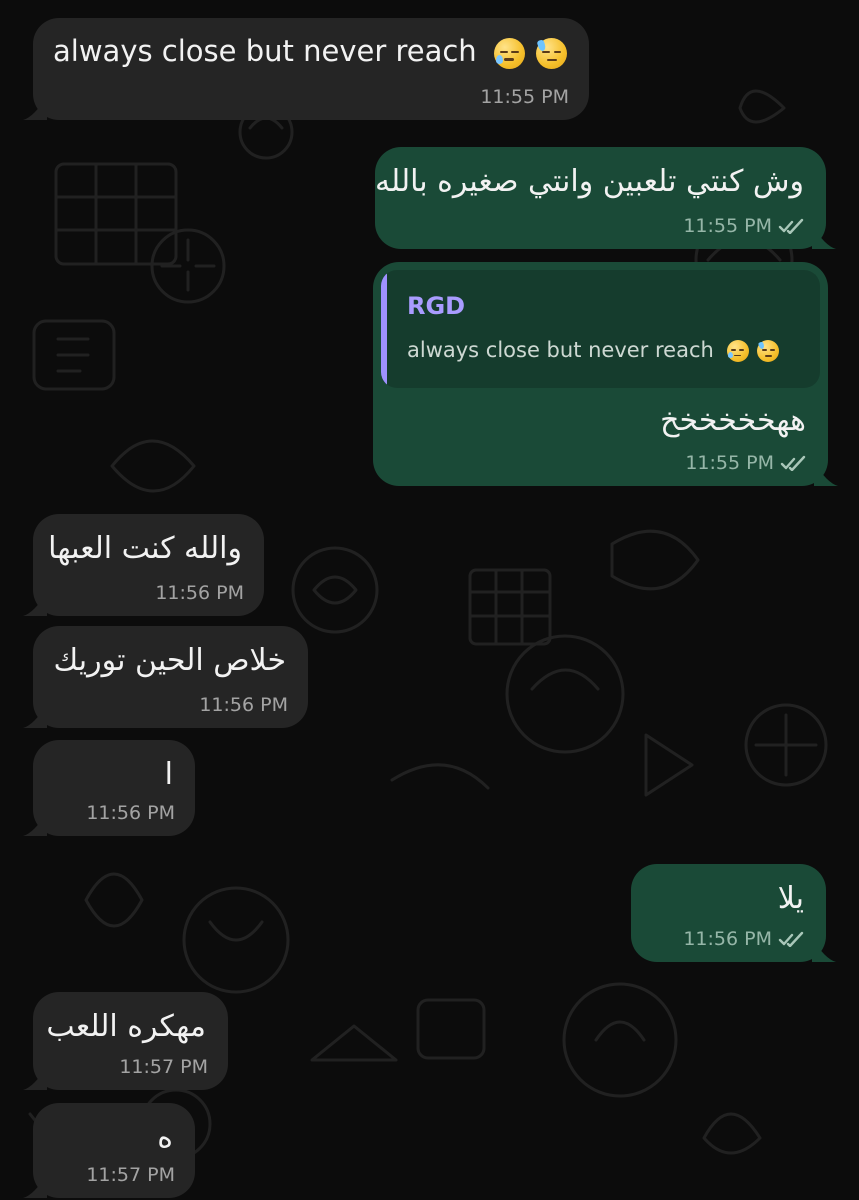 This screenshot has height=1200, width=859. What do you see at coordinates (170, 660) in the screenshot?
I see `message-text: خلاص الحين توريك` at bounding box center [170, 660].